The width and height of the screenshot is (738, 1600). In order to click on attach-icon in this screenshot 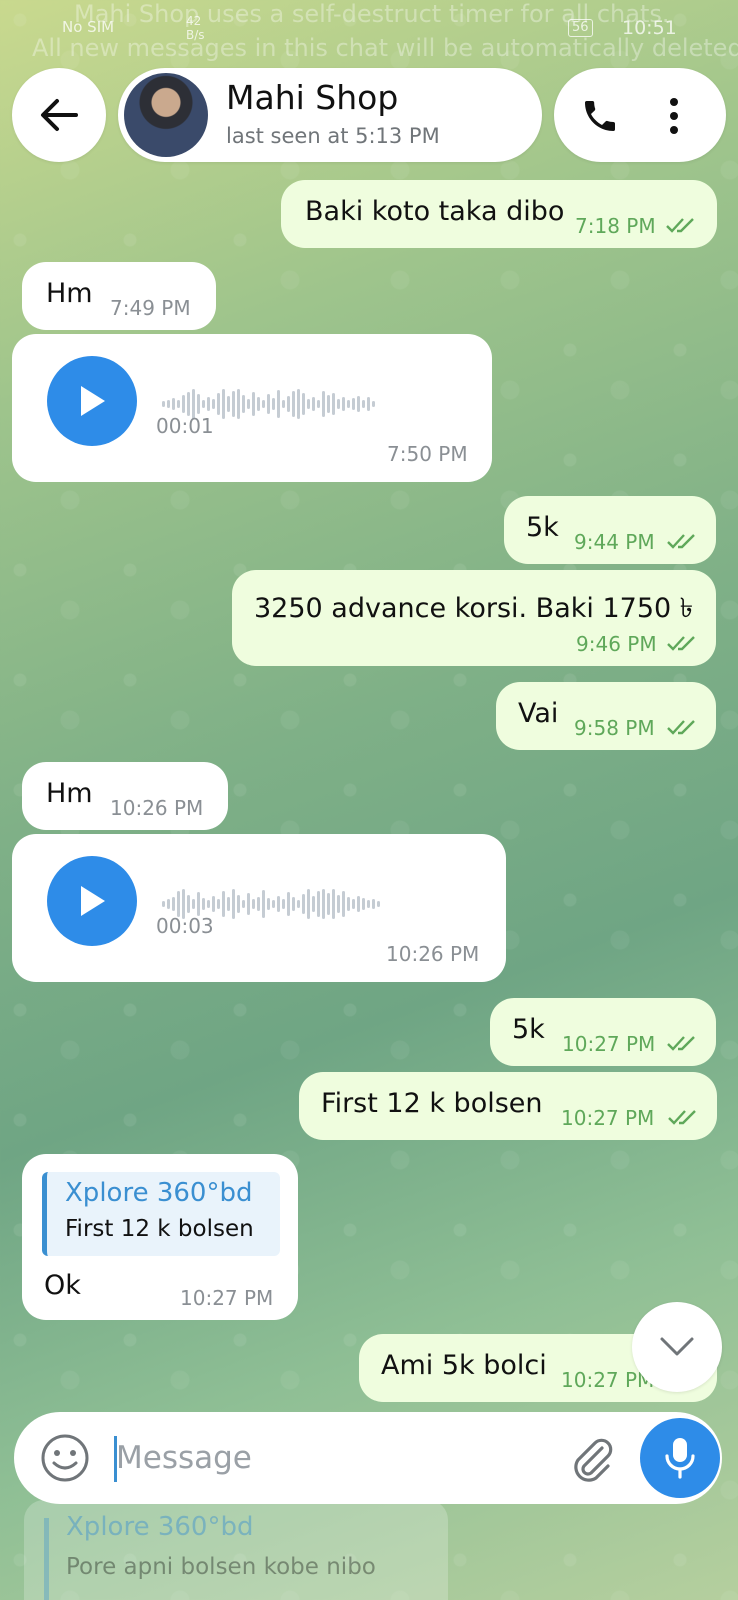, I will do `click(591, 1458)`.